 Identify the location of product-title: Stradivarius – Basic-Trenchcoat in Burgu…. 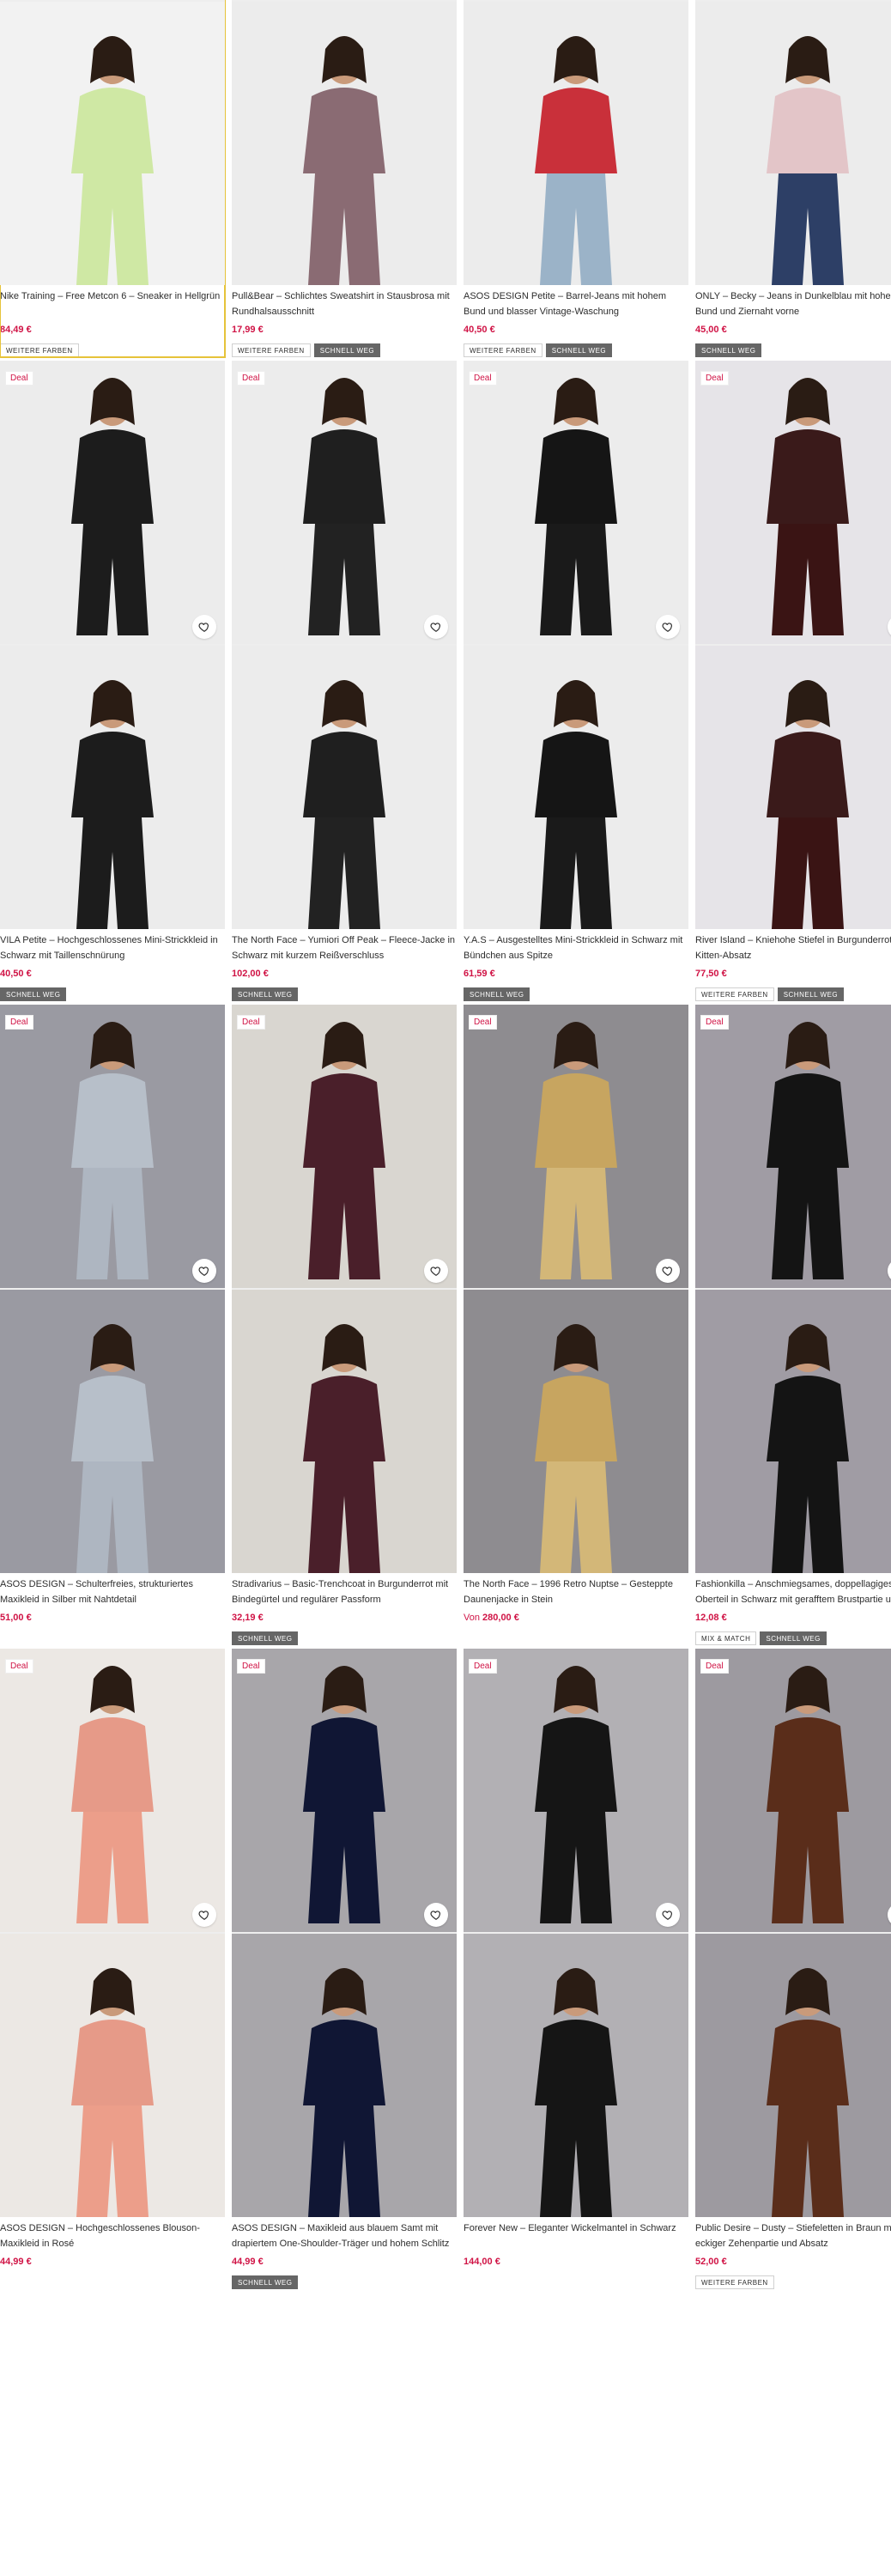
(344, 1592).